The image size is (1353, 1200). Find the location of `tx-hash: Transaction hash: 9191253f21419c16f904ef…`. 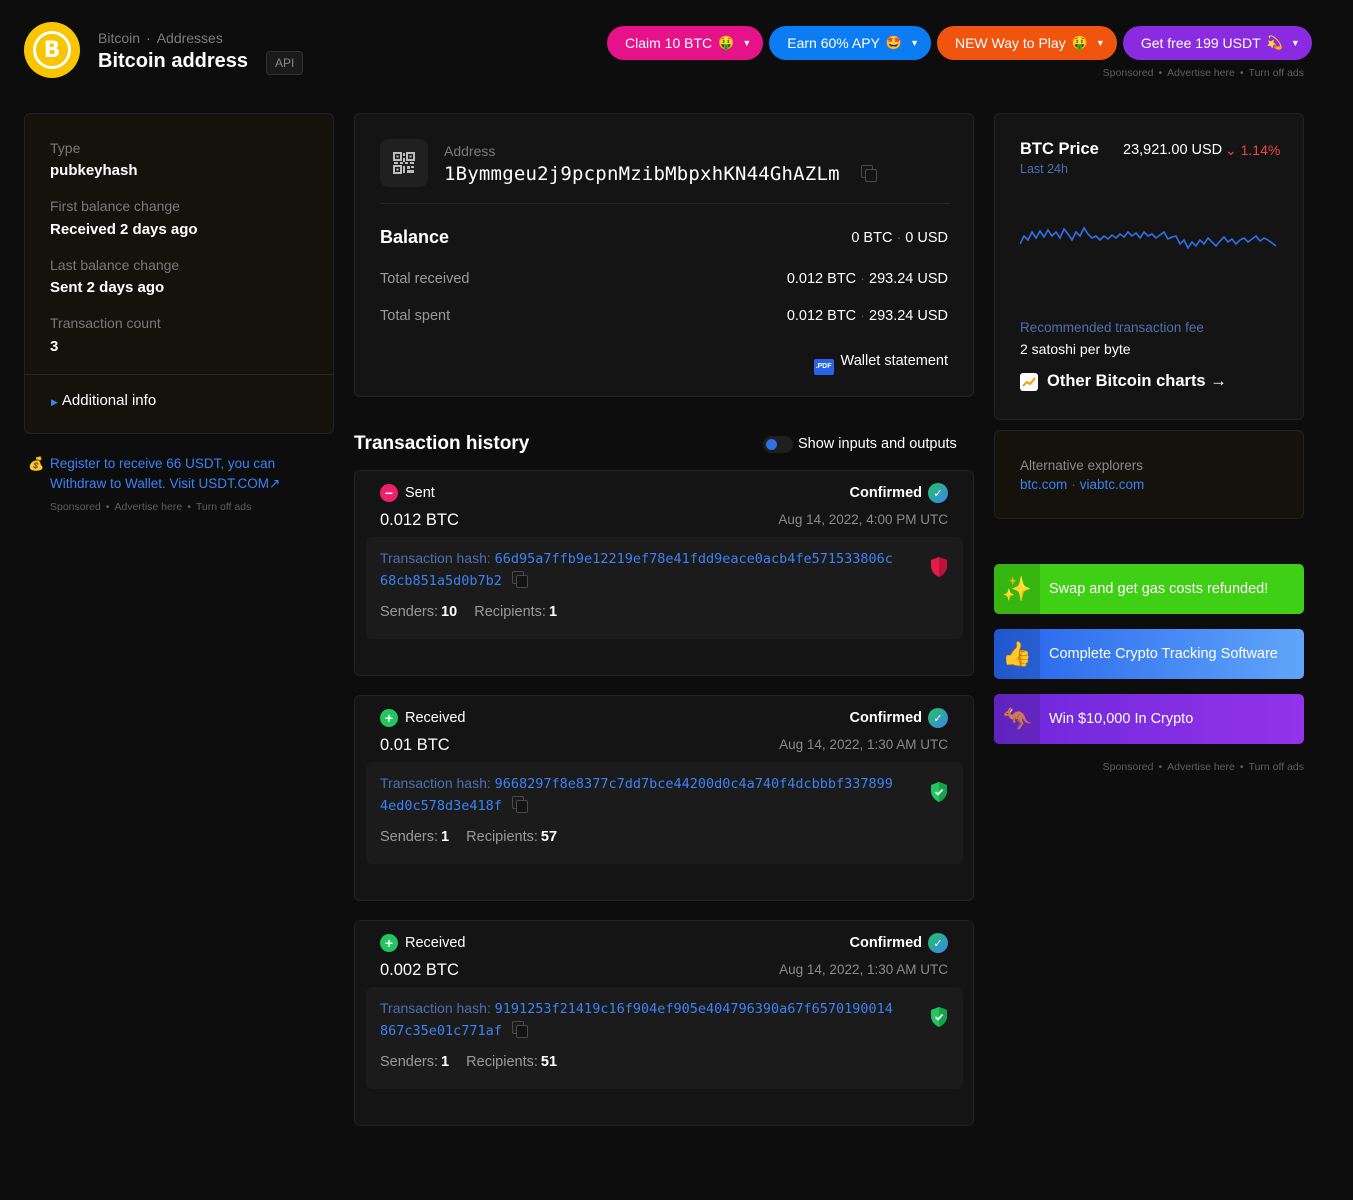

tx-hash: Transaction hash: 9191253f21419c16f904ef… is located at coordinates (650, 1020).